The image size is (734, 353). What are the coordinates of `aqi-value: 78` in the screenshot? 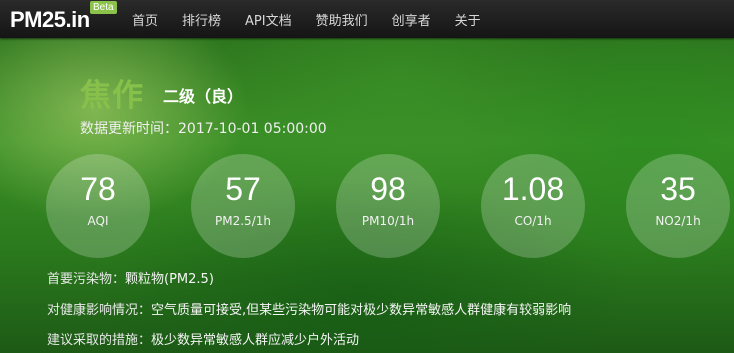 It's located at (98, 189).